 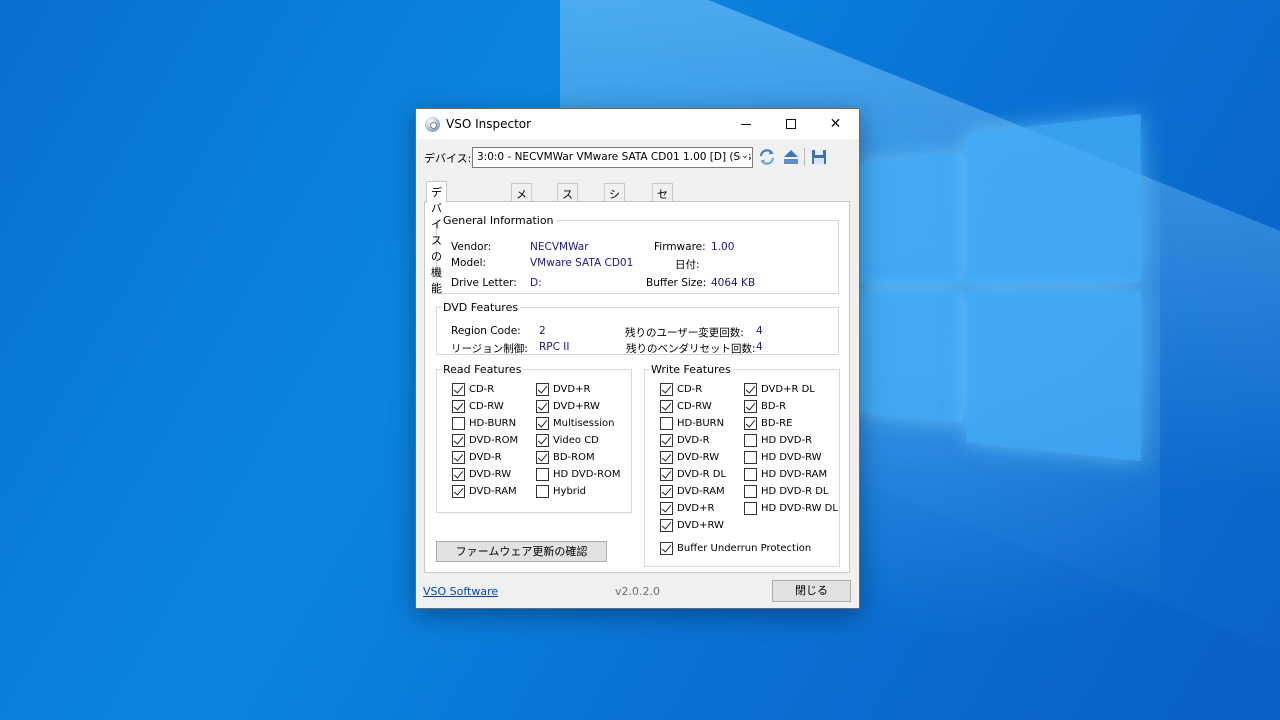 I want to click on maximize-icon, so click(x=790, y=124).